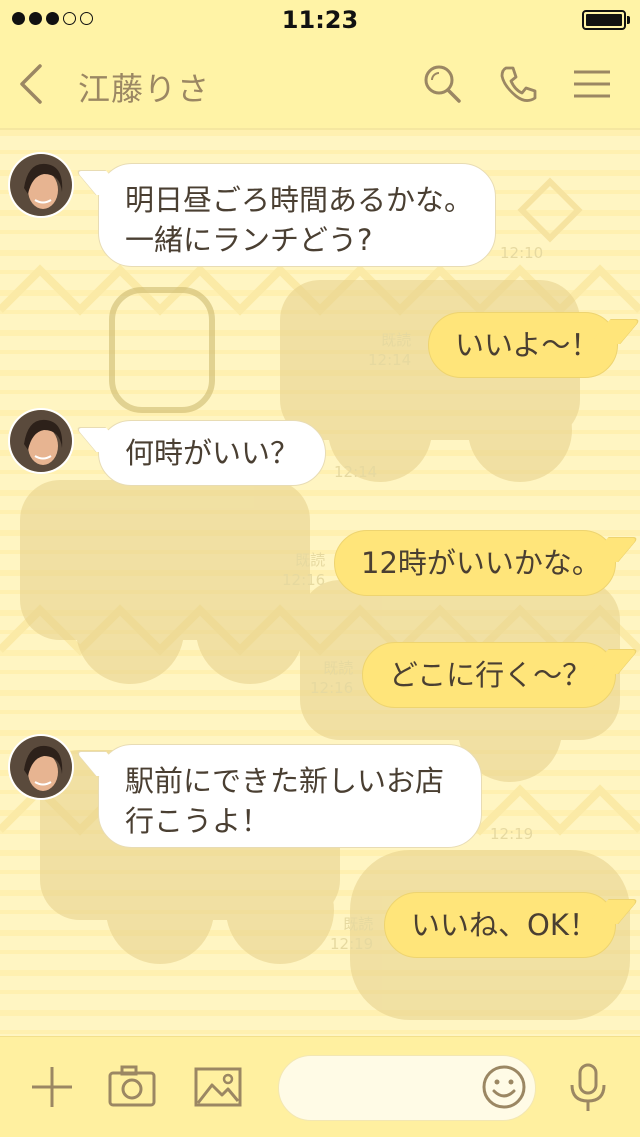 The height and width of the screenshot is (1137, 640). I want to click on message-text: 何時がいい？, so click(212, 453).